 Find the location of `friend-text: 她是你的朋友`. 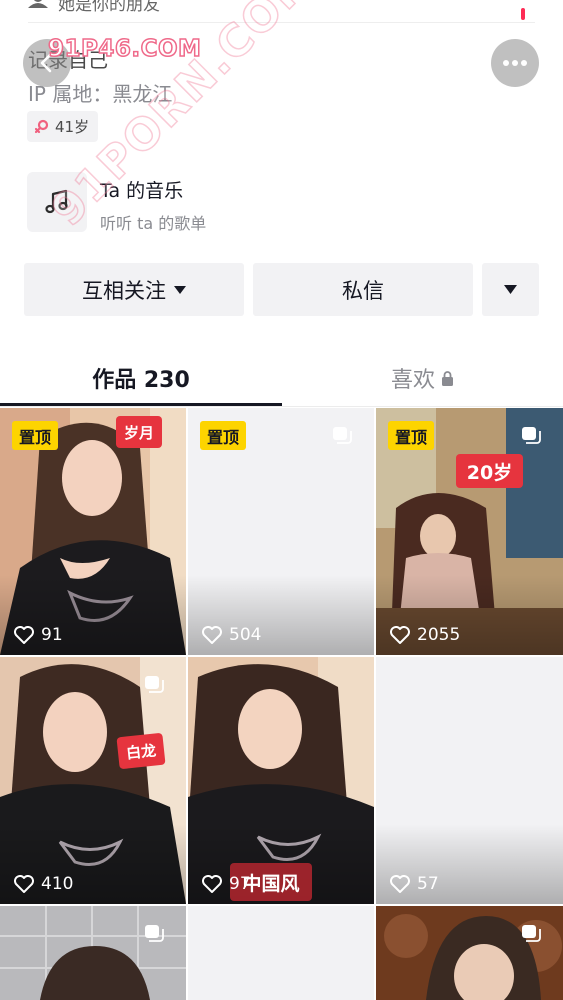

friend-text: 她是你的朋友 is located at coordinates (109, 7).